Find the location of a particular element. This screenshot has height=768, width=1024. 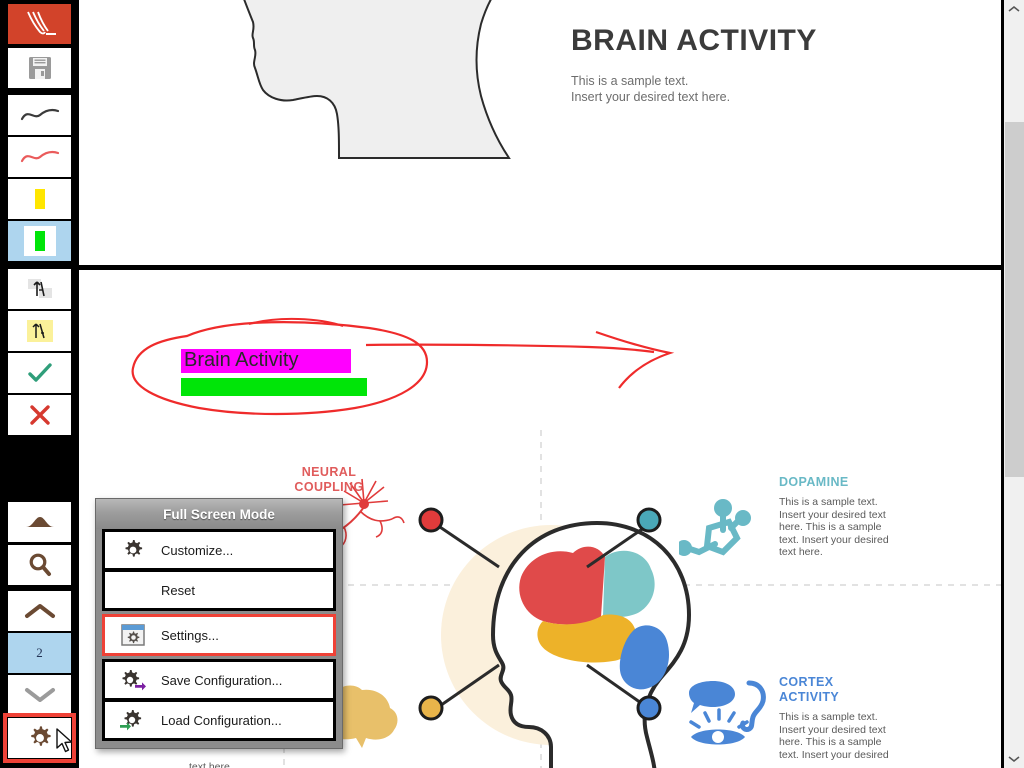

page-title: BRAIN ACTIVITY is located at coordinates (694, 40).